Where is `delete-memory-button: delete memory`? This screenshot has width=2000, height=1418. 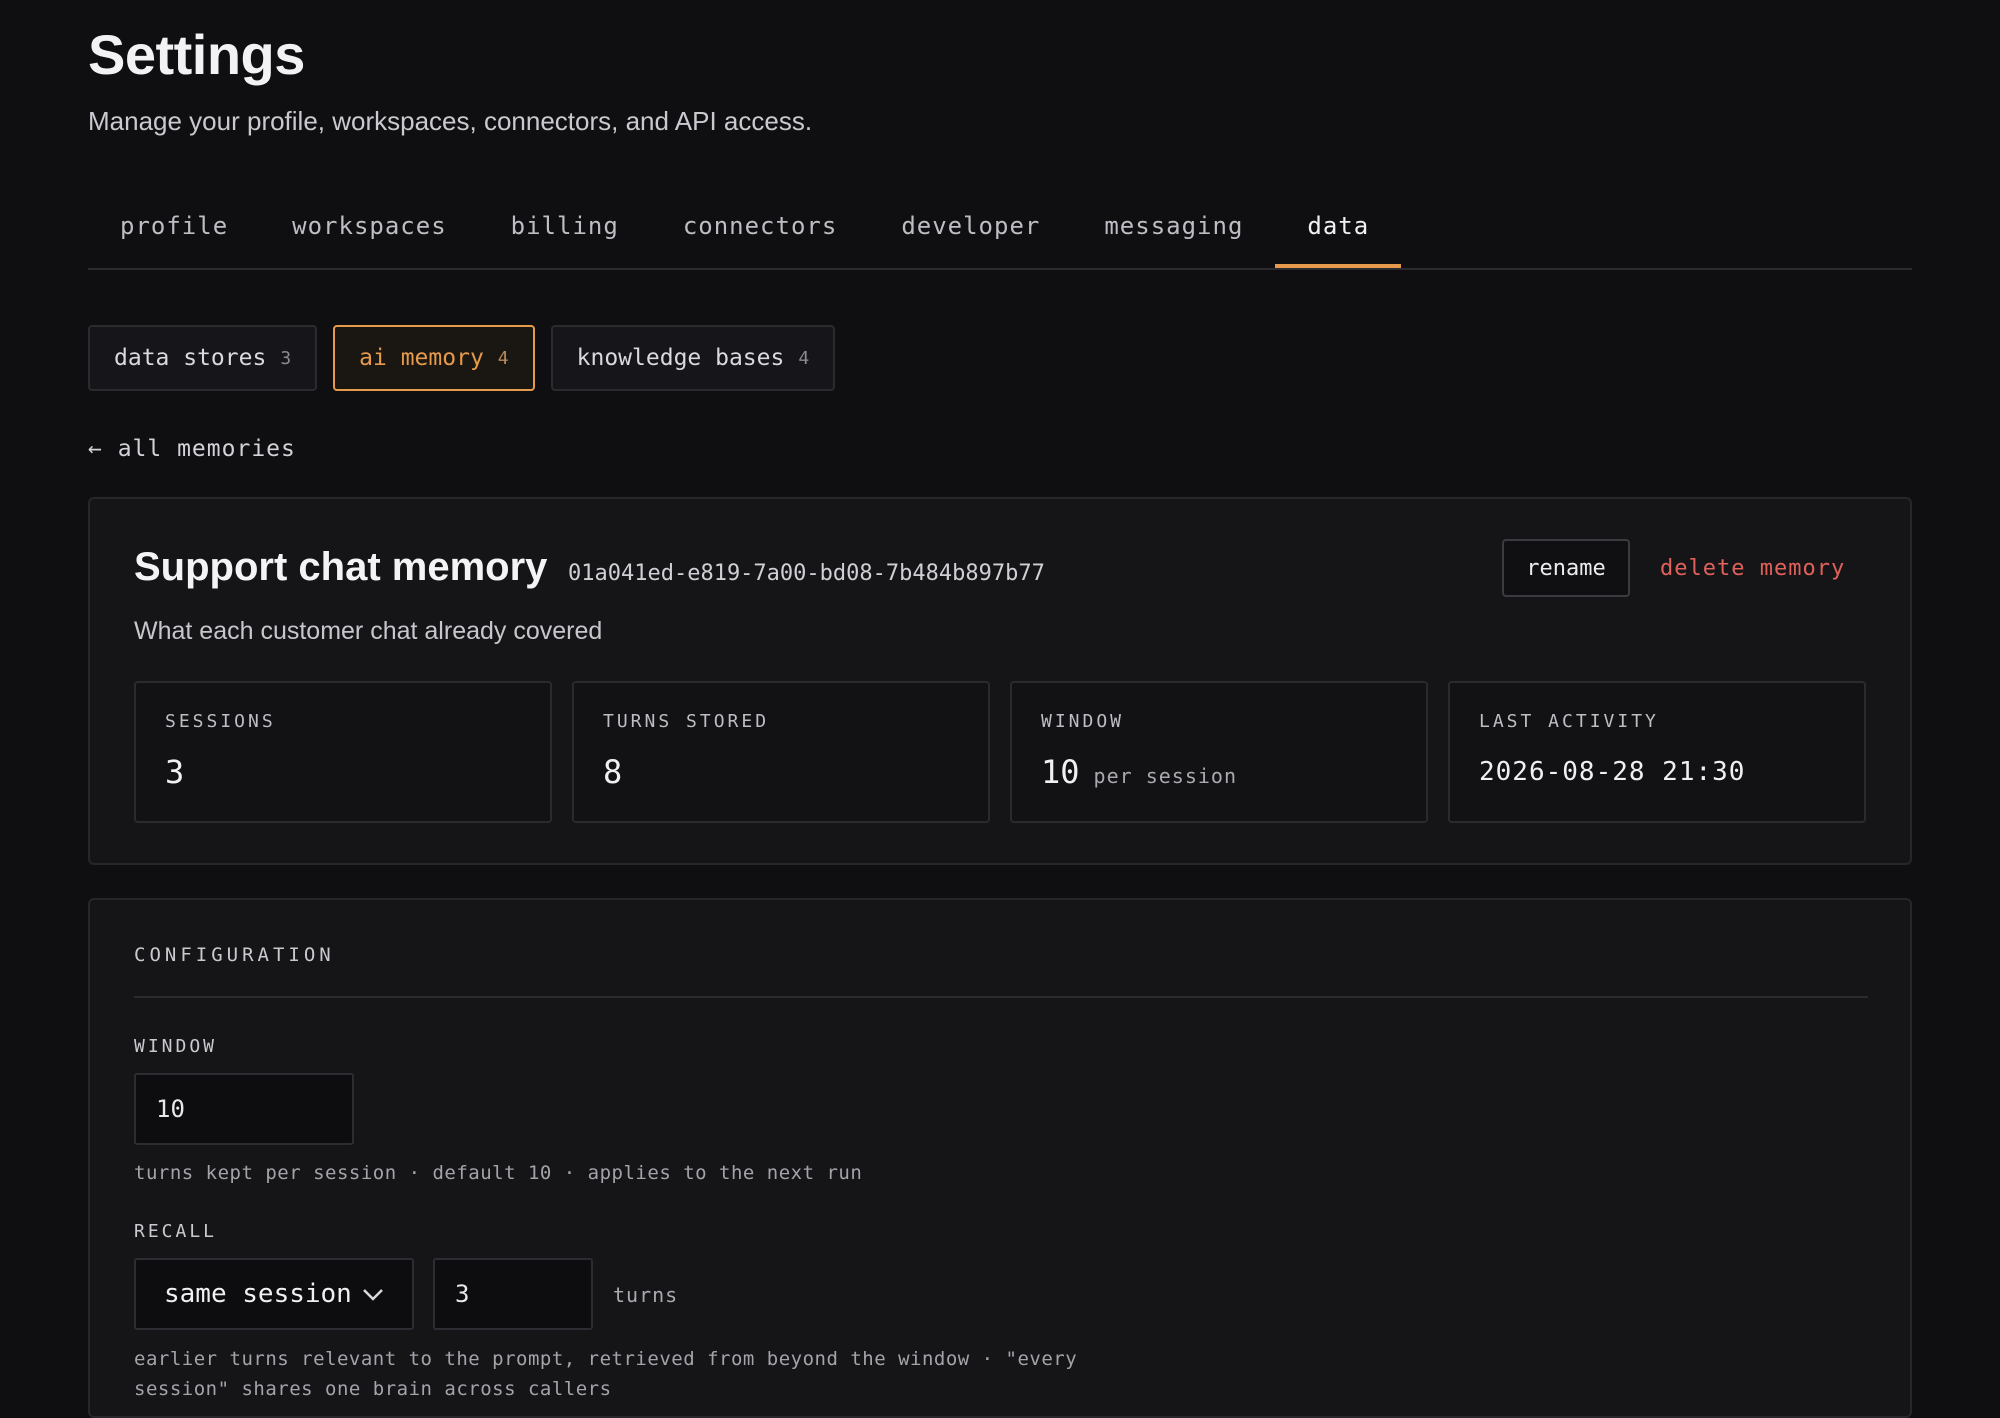
delete-memory-button: delete memory is located at coordinates (1752, 568).